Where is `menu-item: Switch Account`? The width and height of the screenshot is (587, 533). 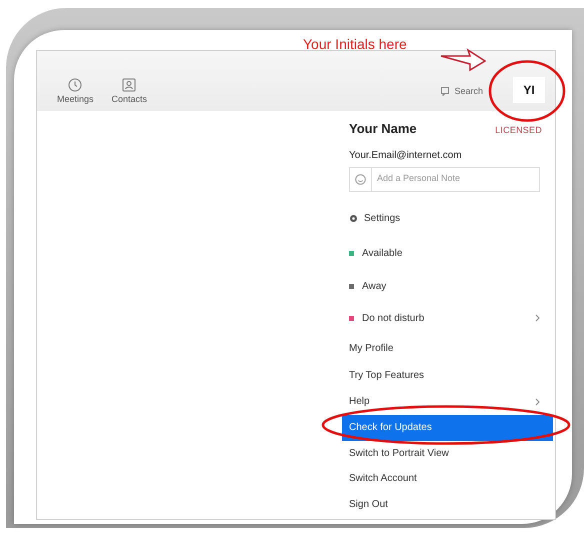
menu-item: Switch Account is located at coordinates (447, 479).